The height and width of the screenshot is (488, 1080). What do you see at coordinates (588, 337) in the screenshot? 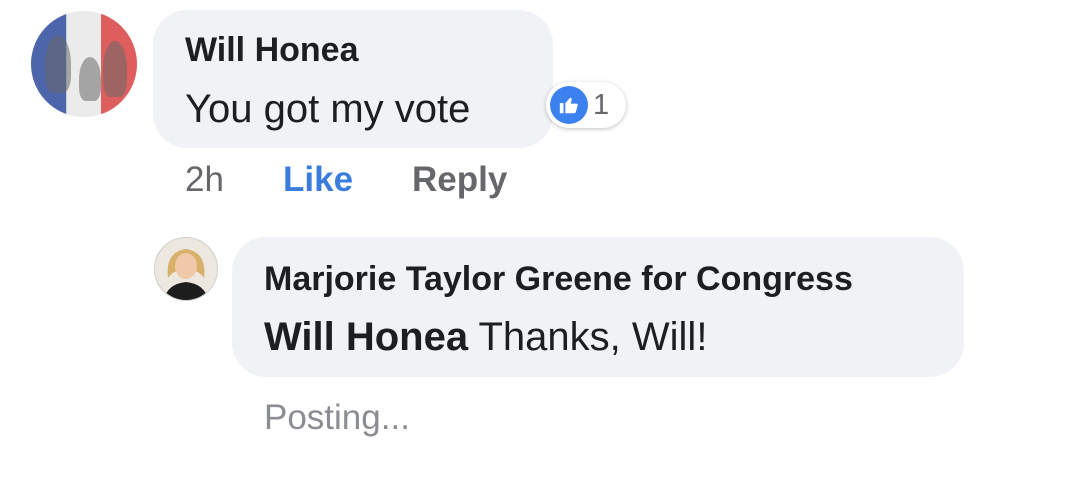
I see `reply-message: Thanks, Will!` at bounding box center [588, 337].